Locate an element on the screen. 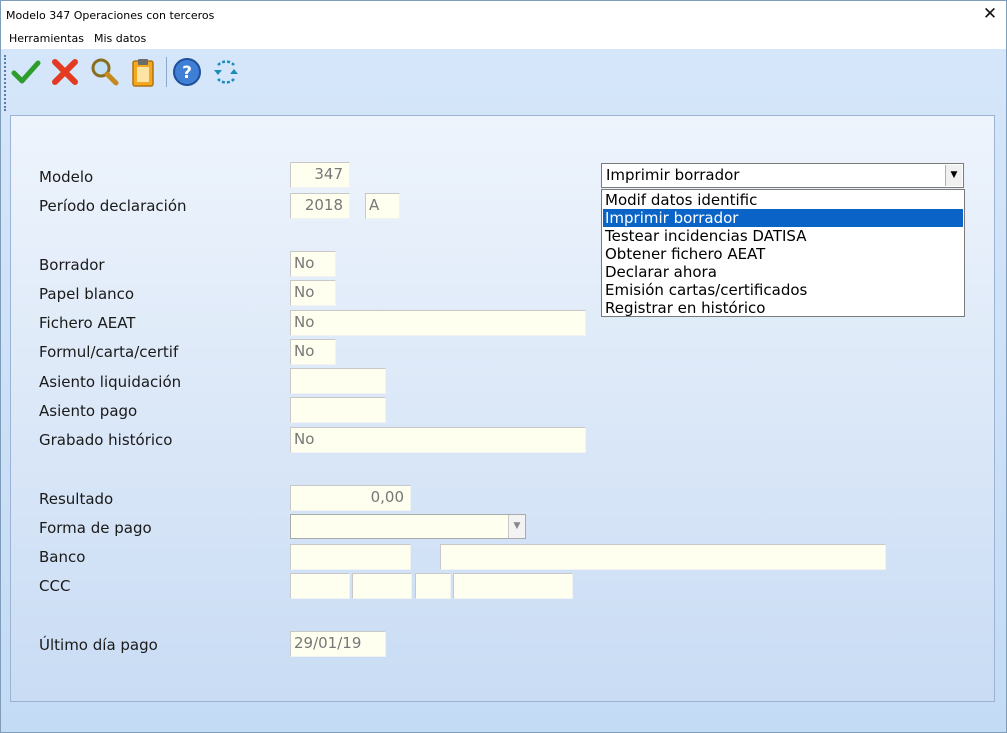  toolbar: ? is located at coordinates (503, 80).